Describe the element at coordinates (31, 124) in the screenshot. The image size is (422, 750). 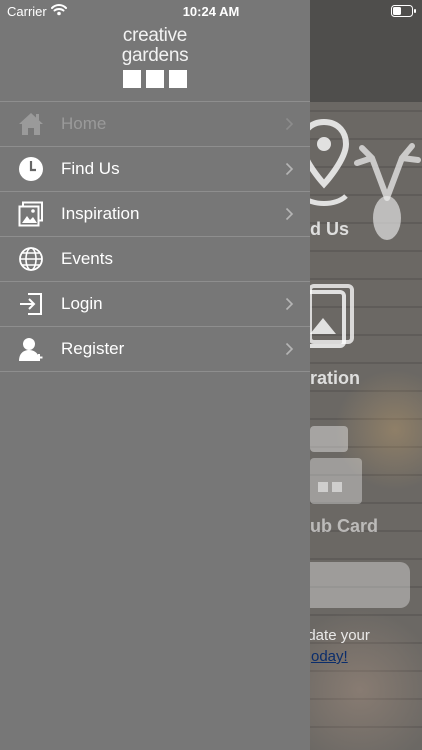
I see `home-icon` at that location.